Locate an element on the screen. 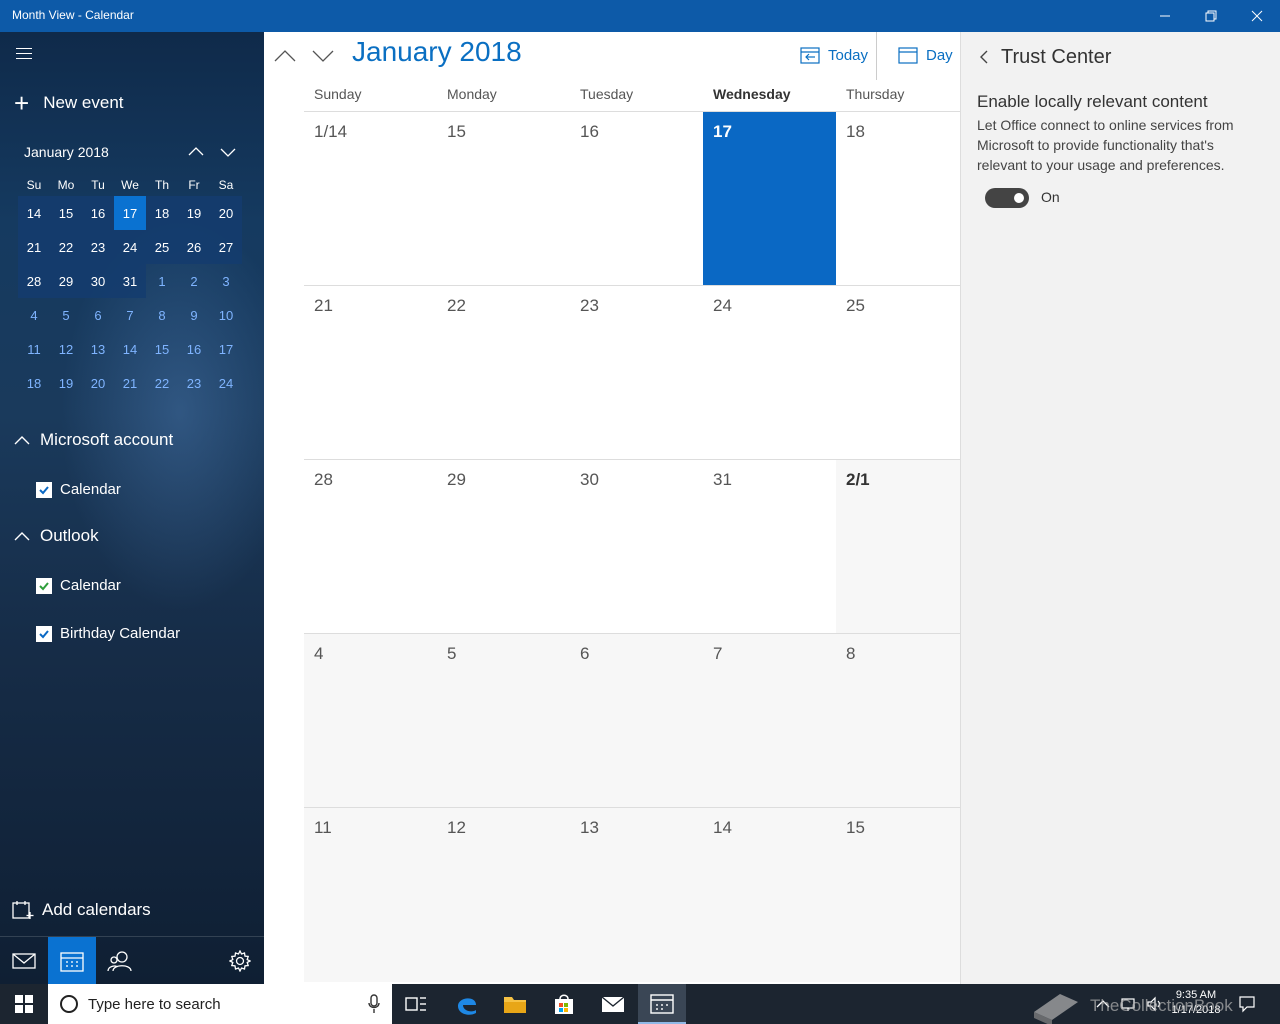  file-explorer-button is located at coordinates (515, 1004).